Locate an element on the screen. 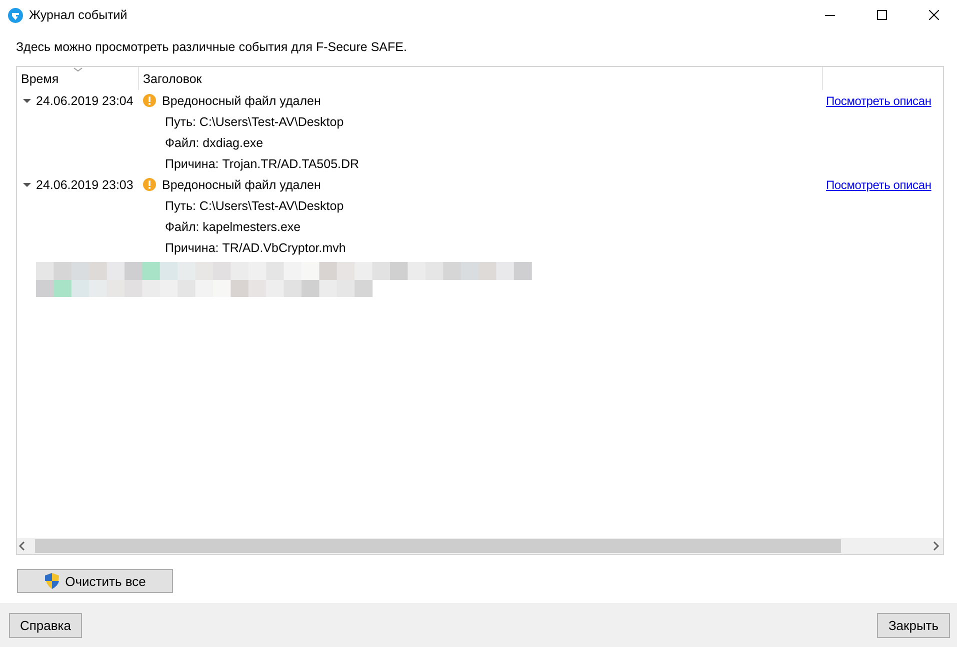 This screenshot has width=957, height=647. clear-all-button: Очистить все is located at coordinates (95, 581).